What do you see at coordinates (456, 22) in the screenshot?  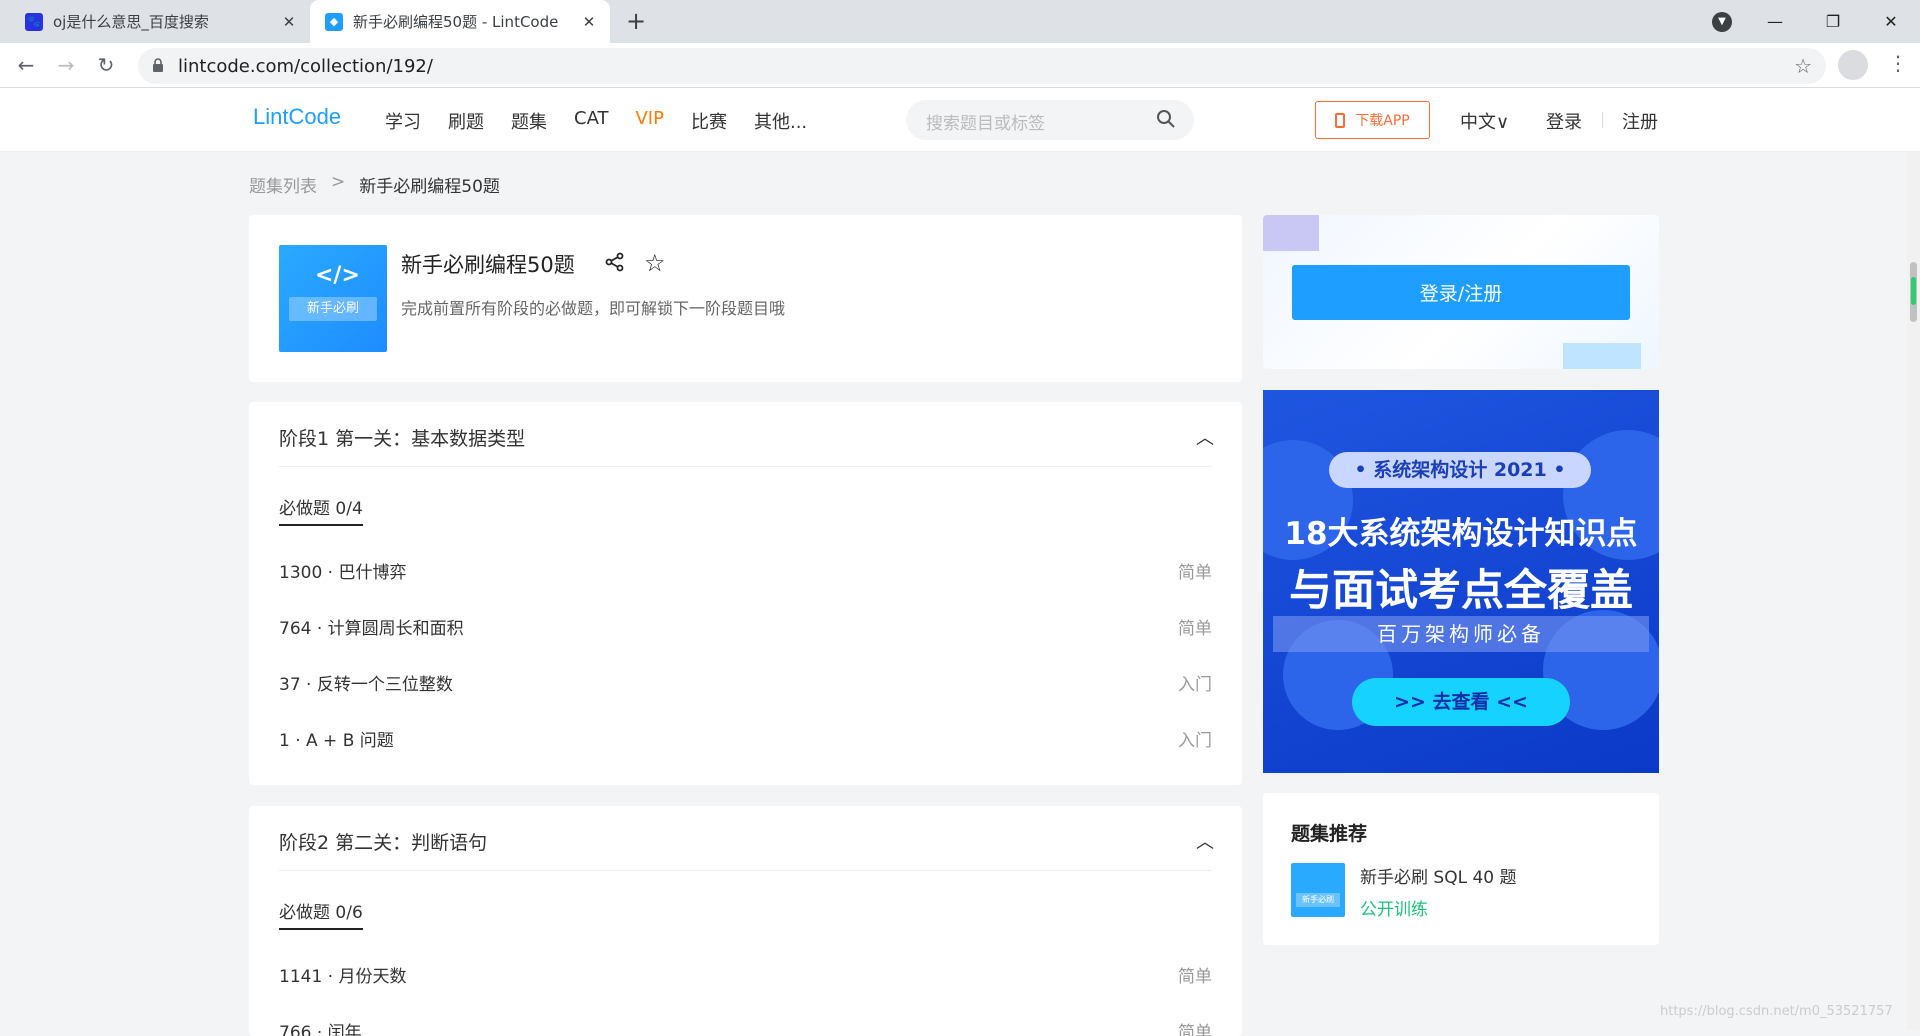 I see `tab-title: 新手必刷编程50题 - LintCode` at bounding box center [456, 22].